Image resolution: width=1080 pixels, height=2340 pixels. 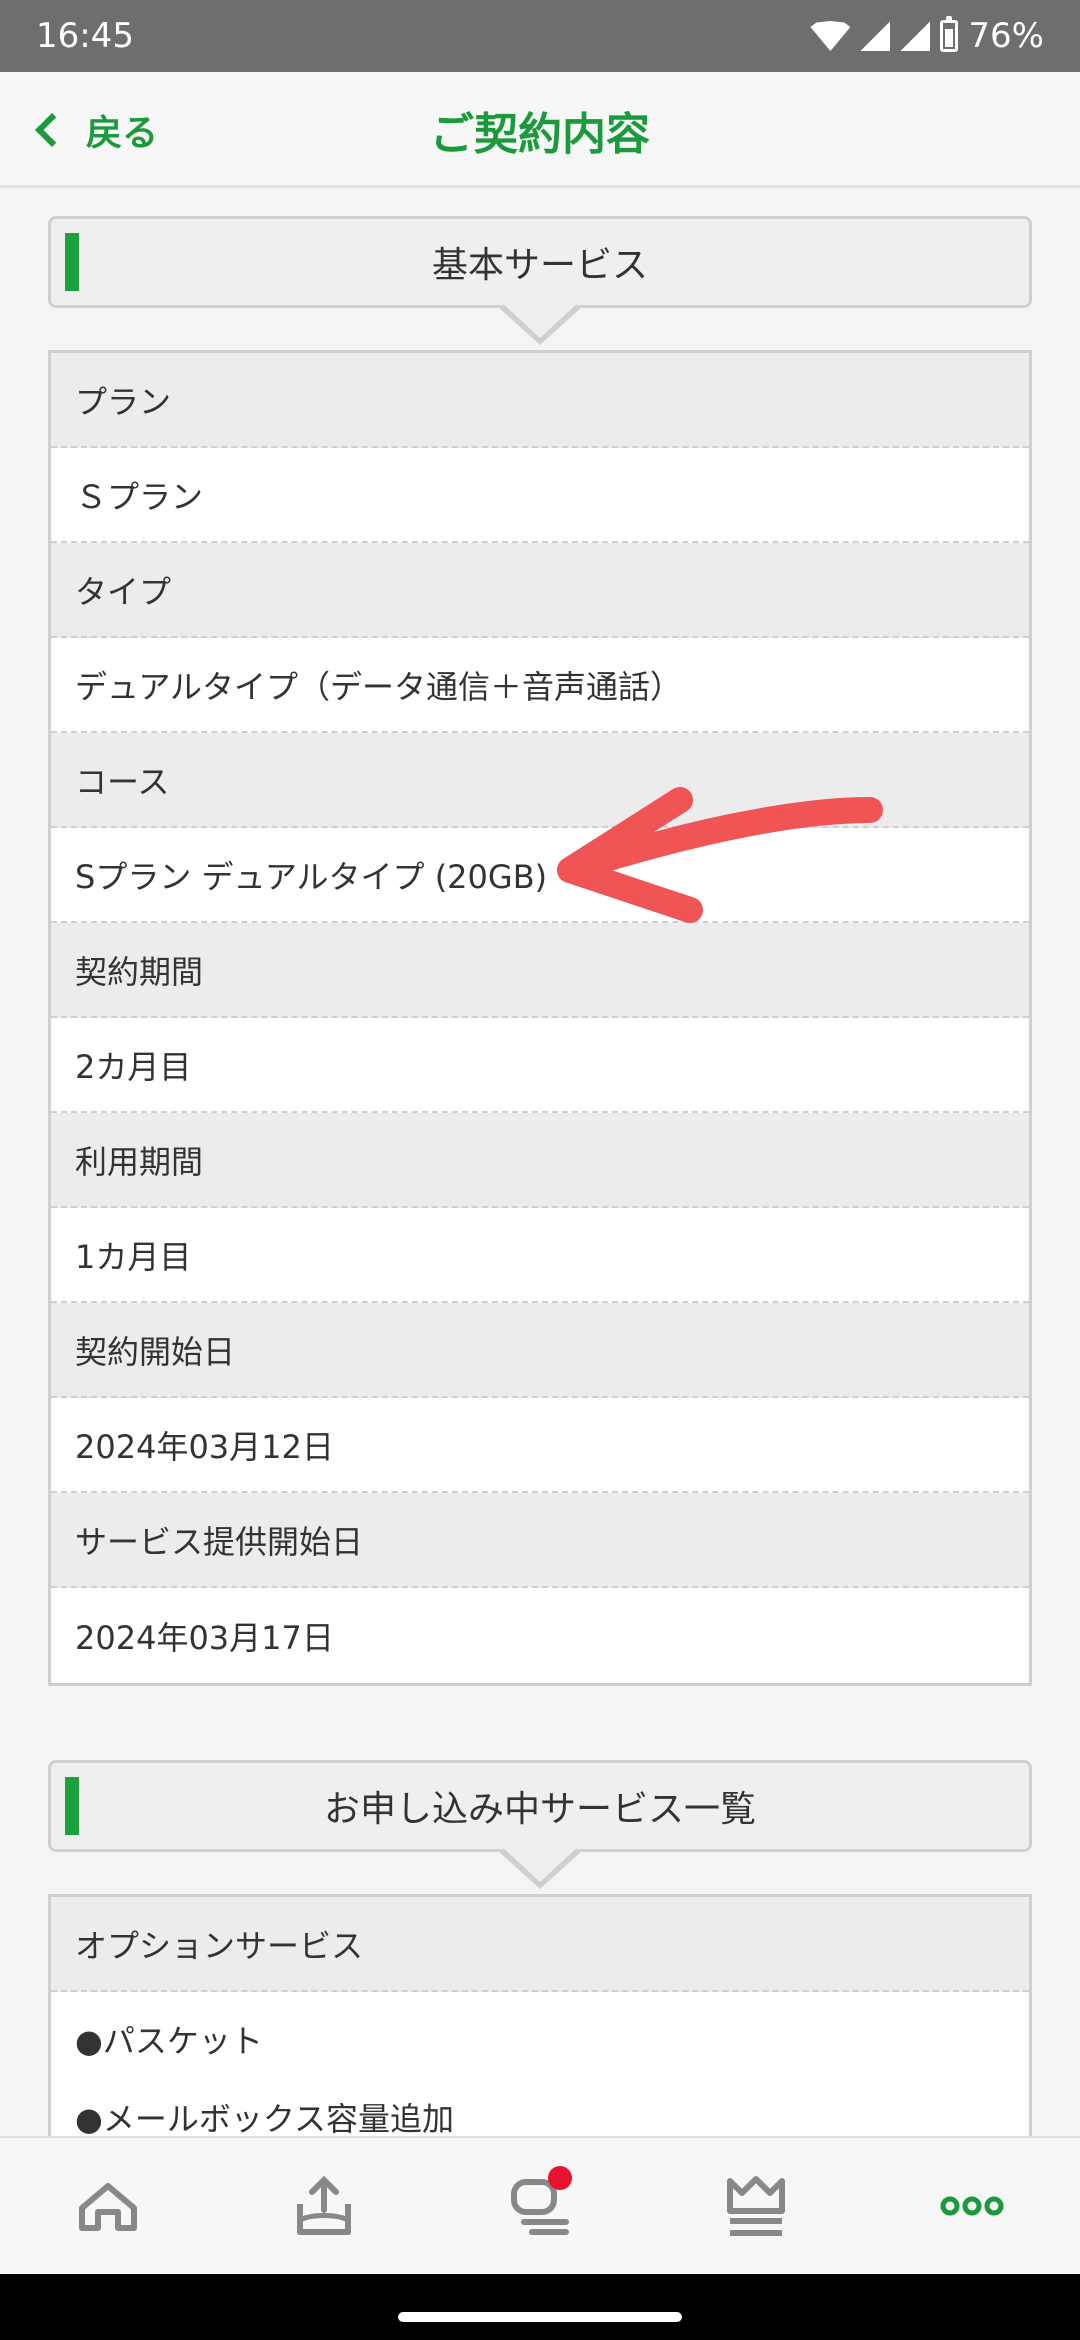 I want to click on row-value-contract-start: 2024年03月12日, so click(x=540, y=1445).